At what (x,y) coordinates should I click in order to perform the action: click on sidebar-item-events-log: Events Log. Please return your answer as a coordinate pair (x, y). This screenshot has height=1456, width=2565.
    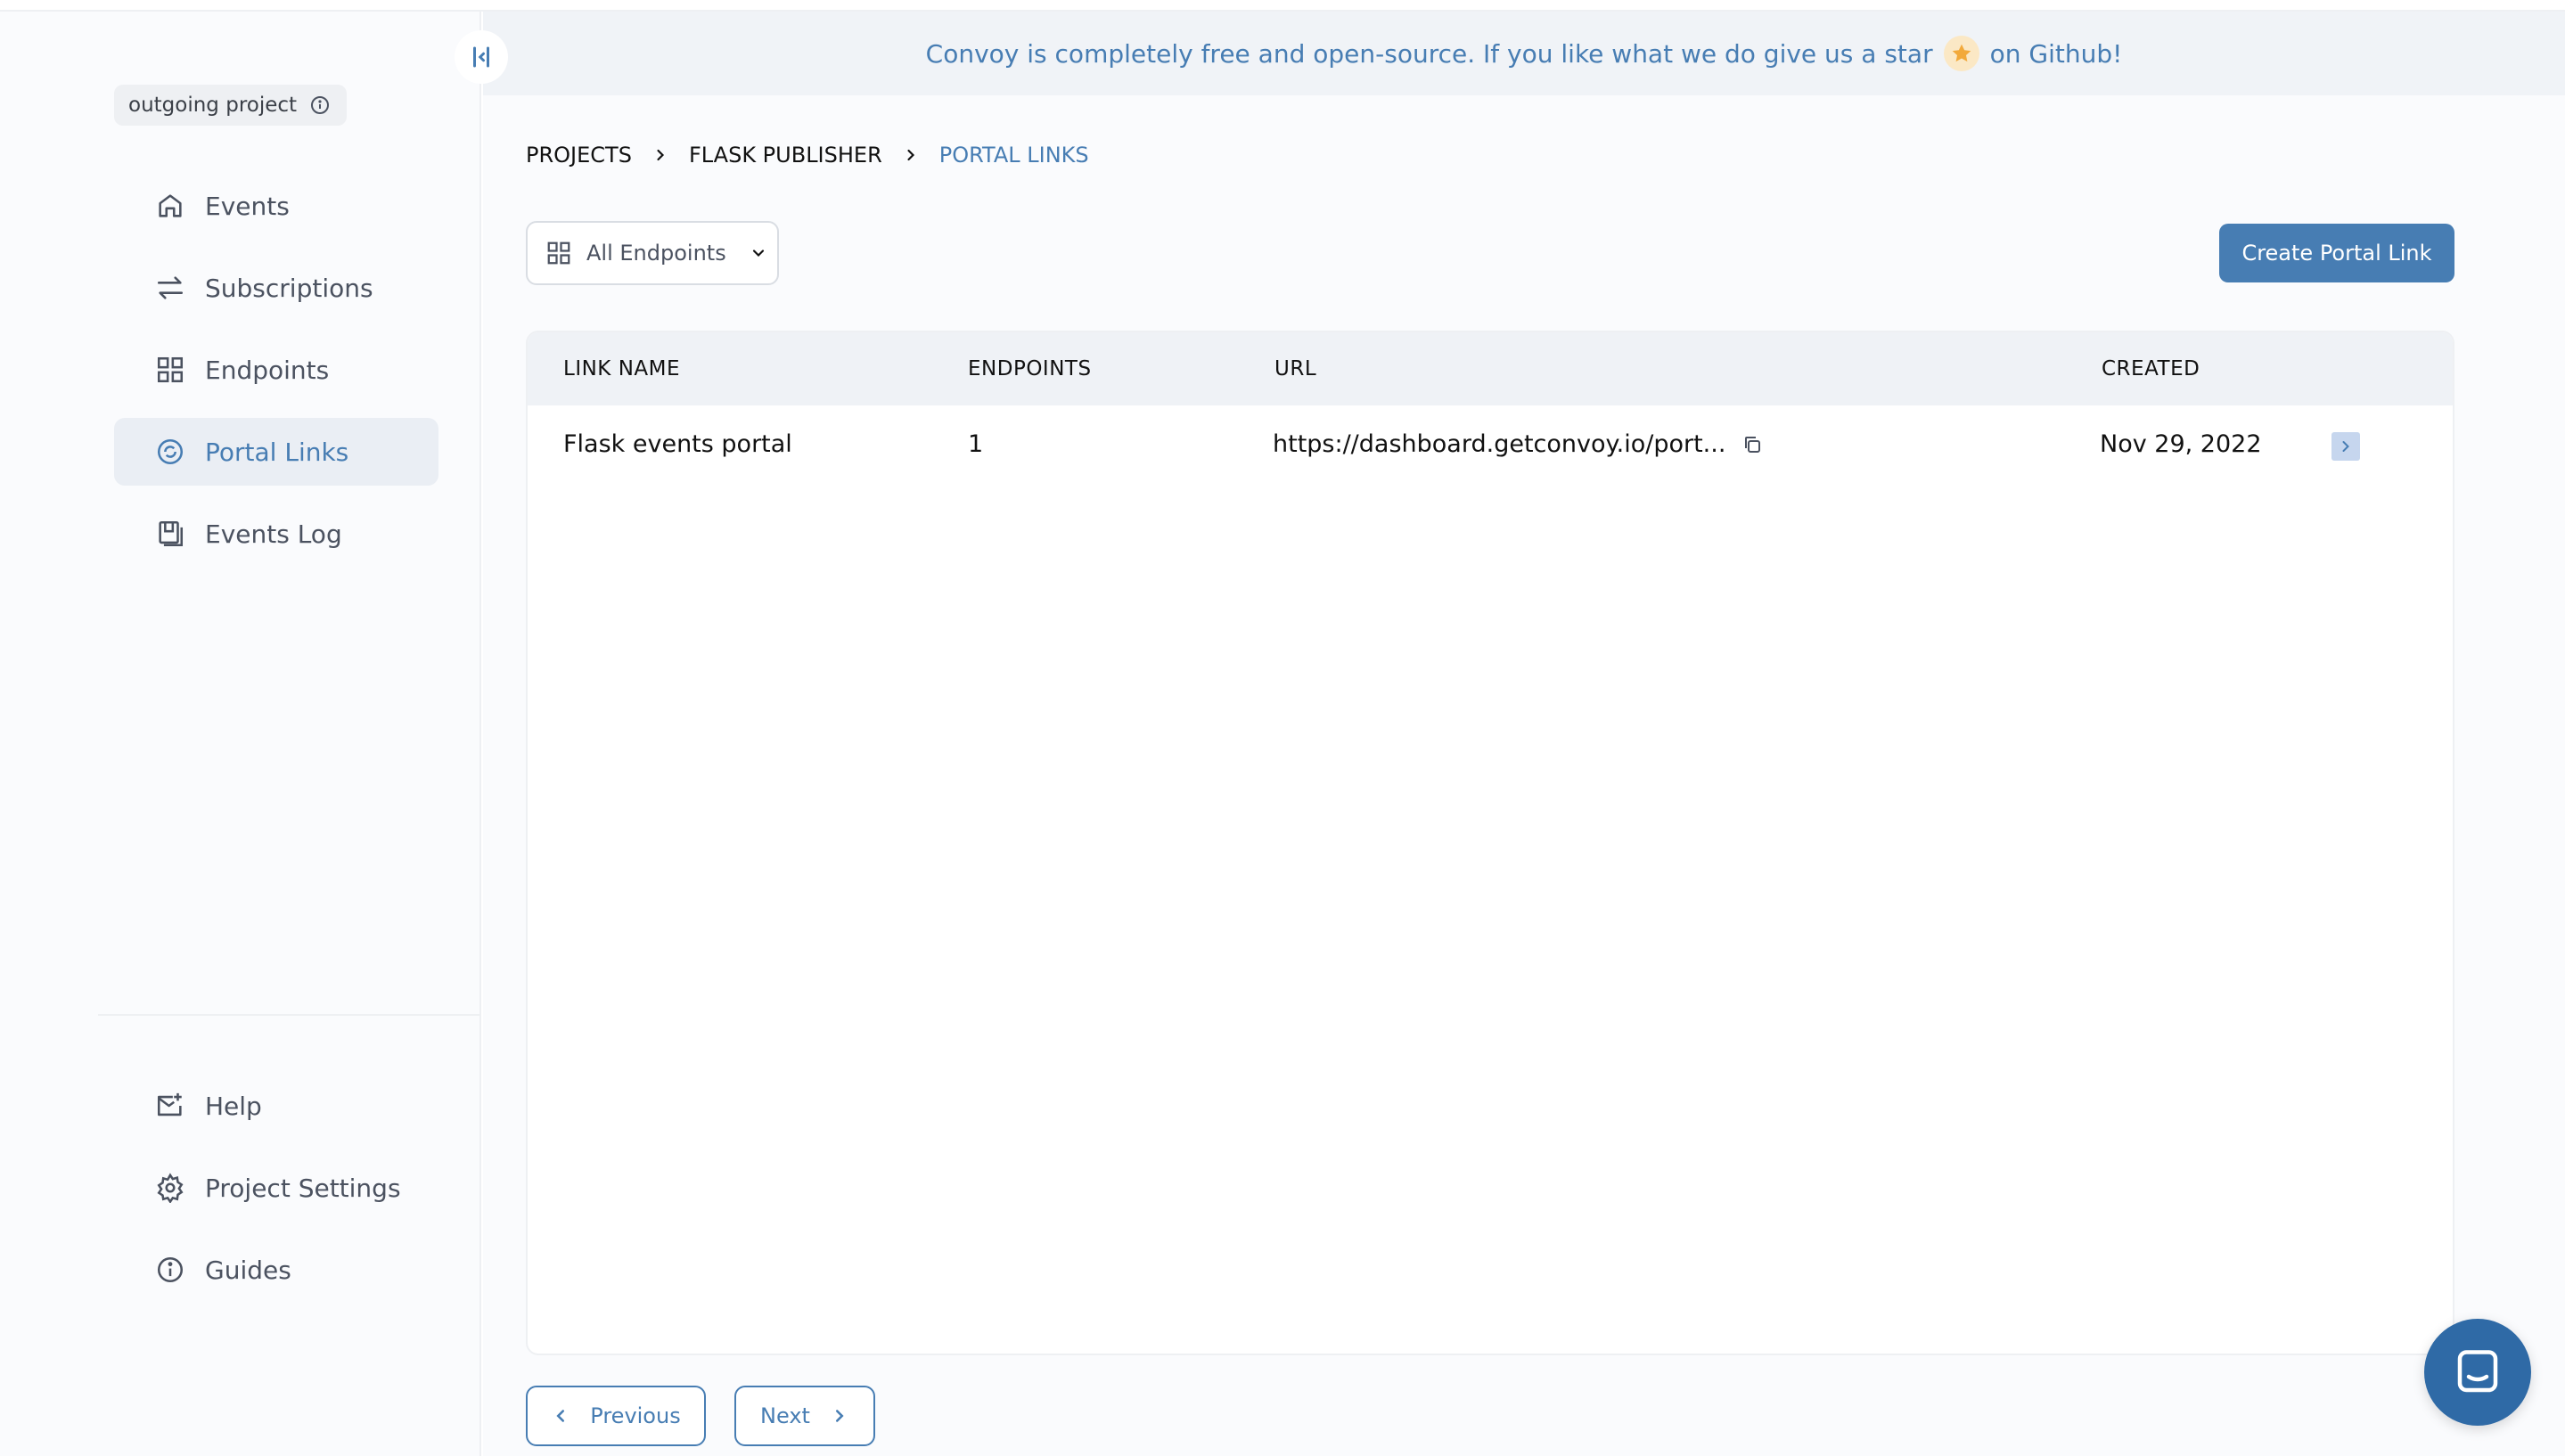
    Looking at the image, I should click on (276, 534).